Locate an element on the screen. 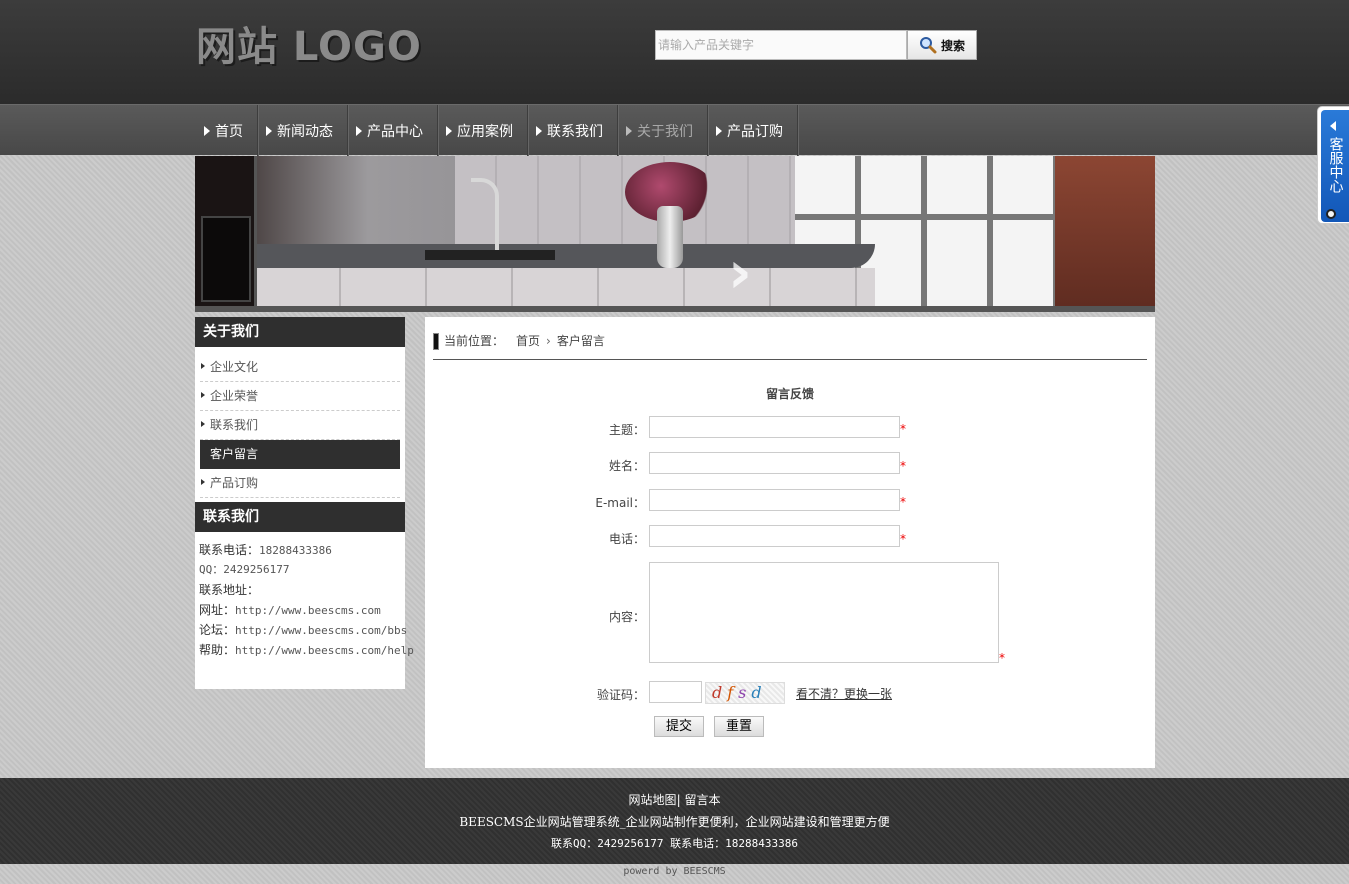  site-logo: 网站 LOGO is located at coordinates (309, 47).